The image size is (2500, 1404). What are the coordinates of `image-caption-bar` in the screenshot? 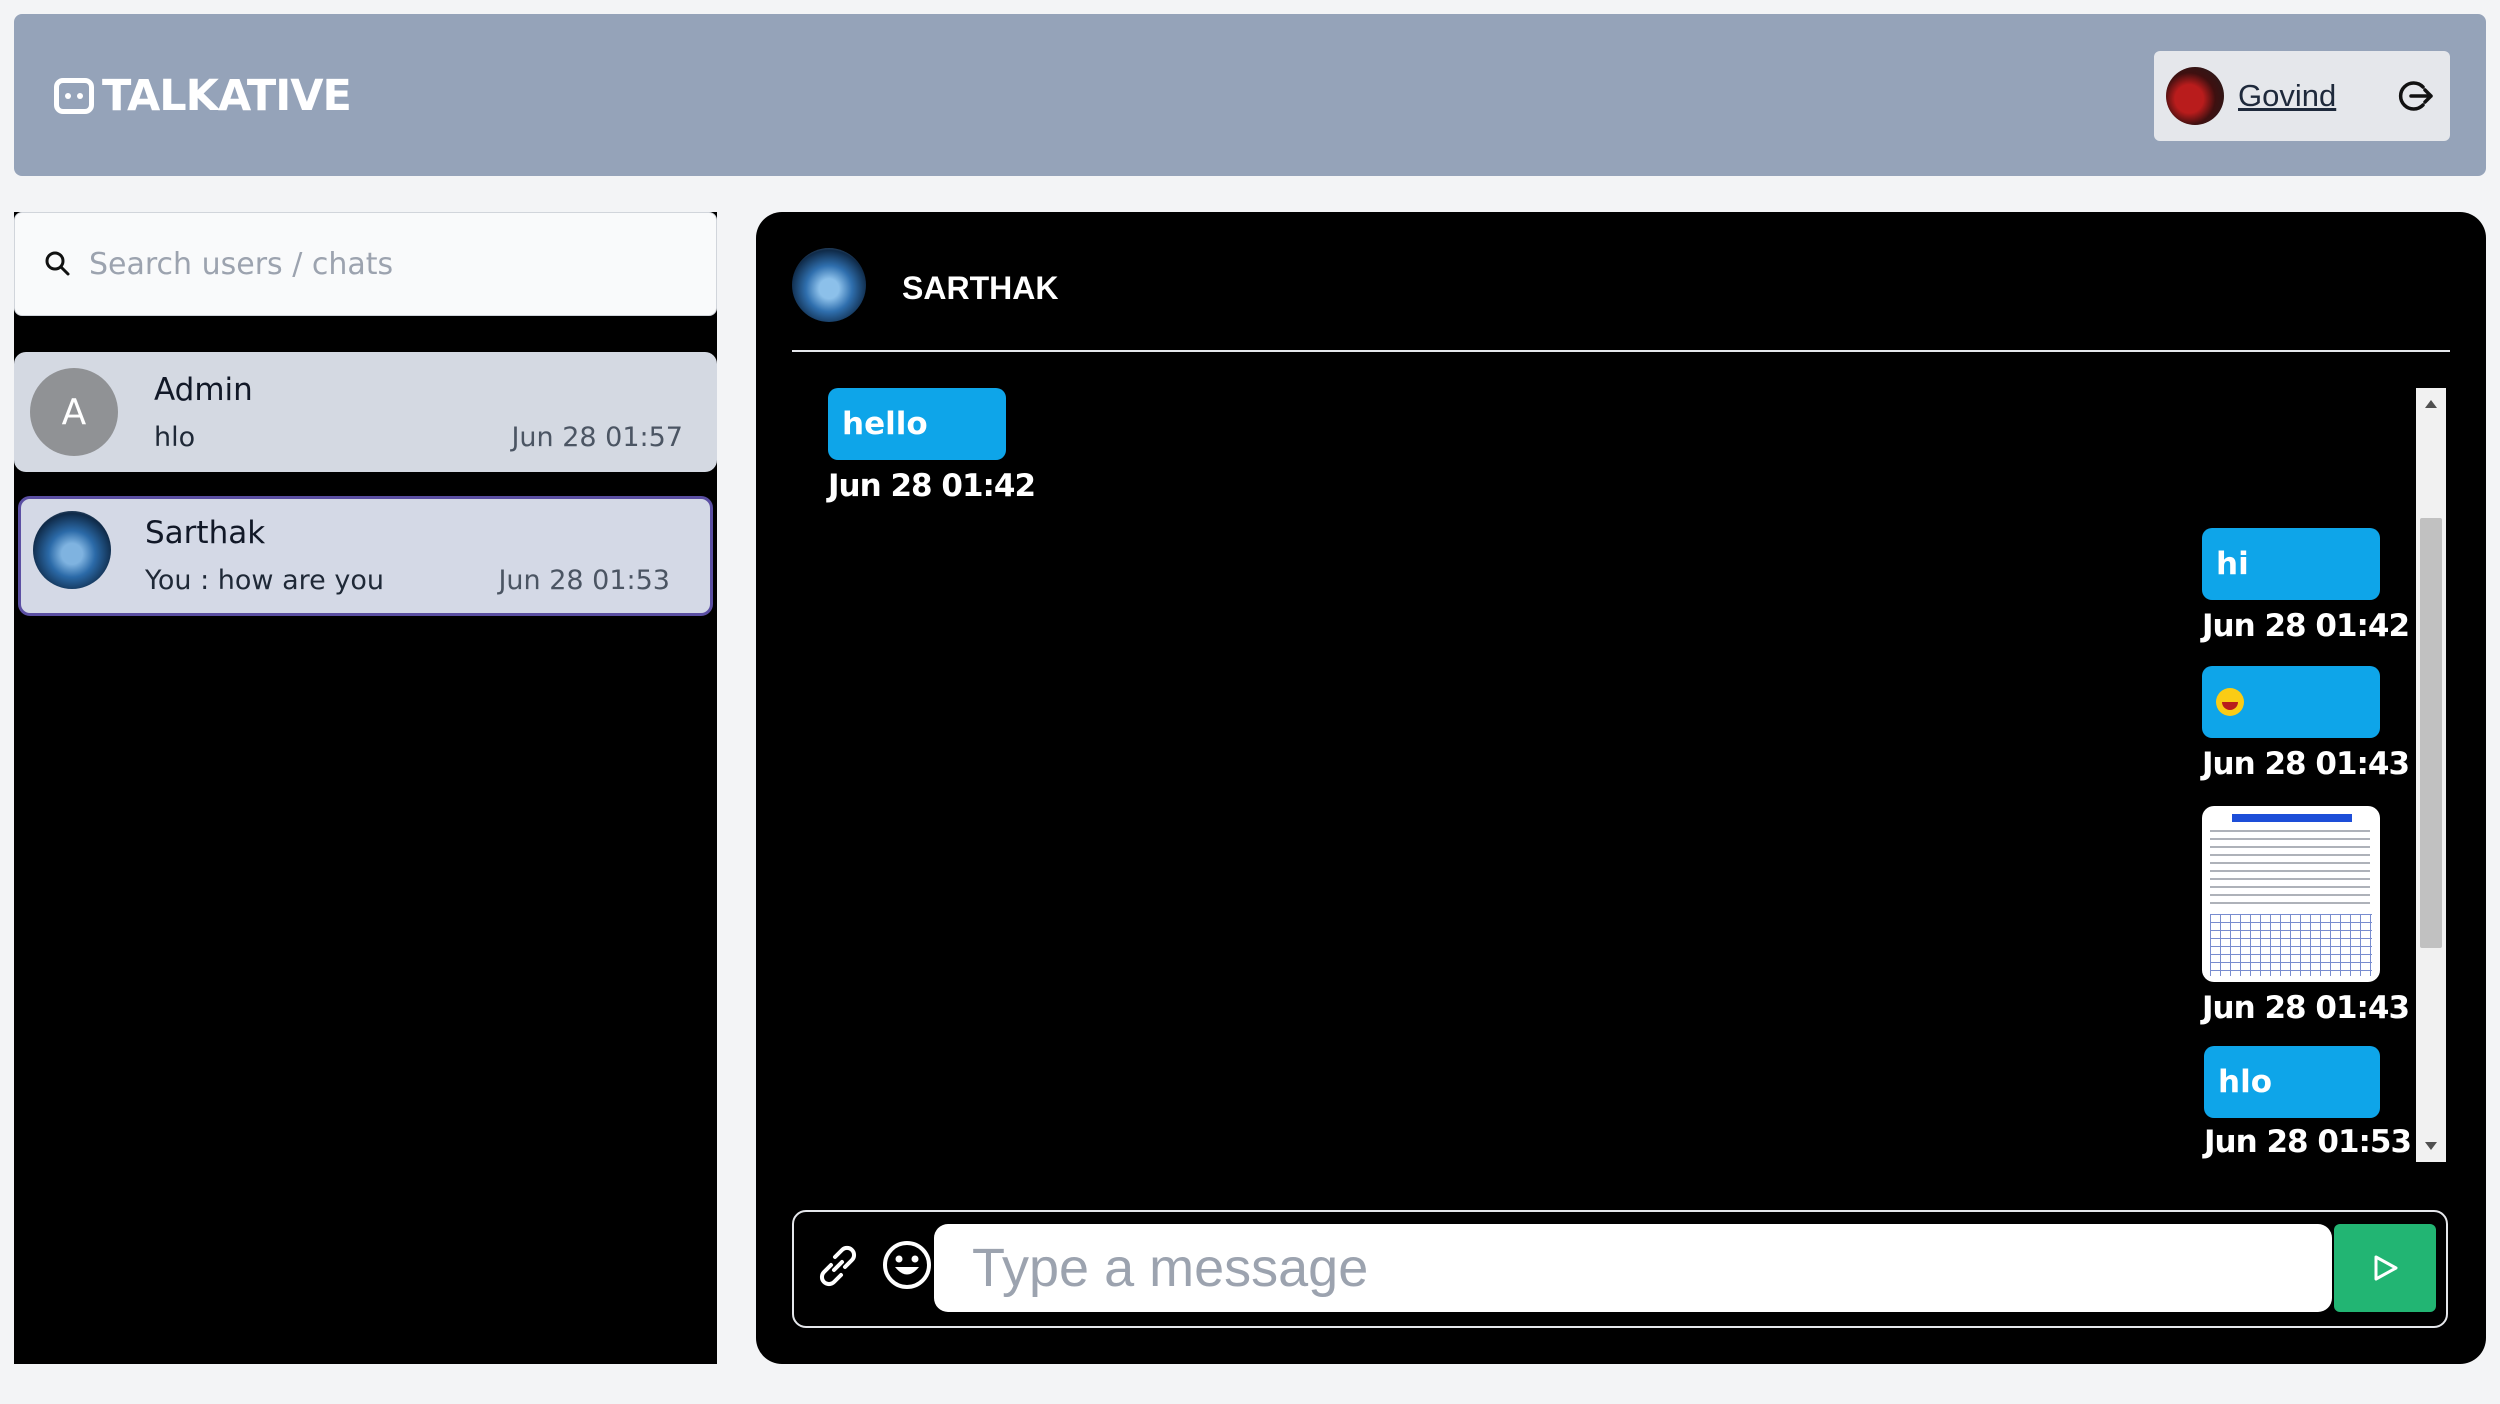 It's located at (2292, 818).